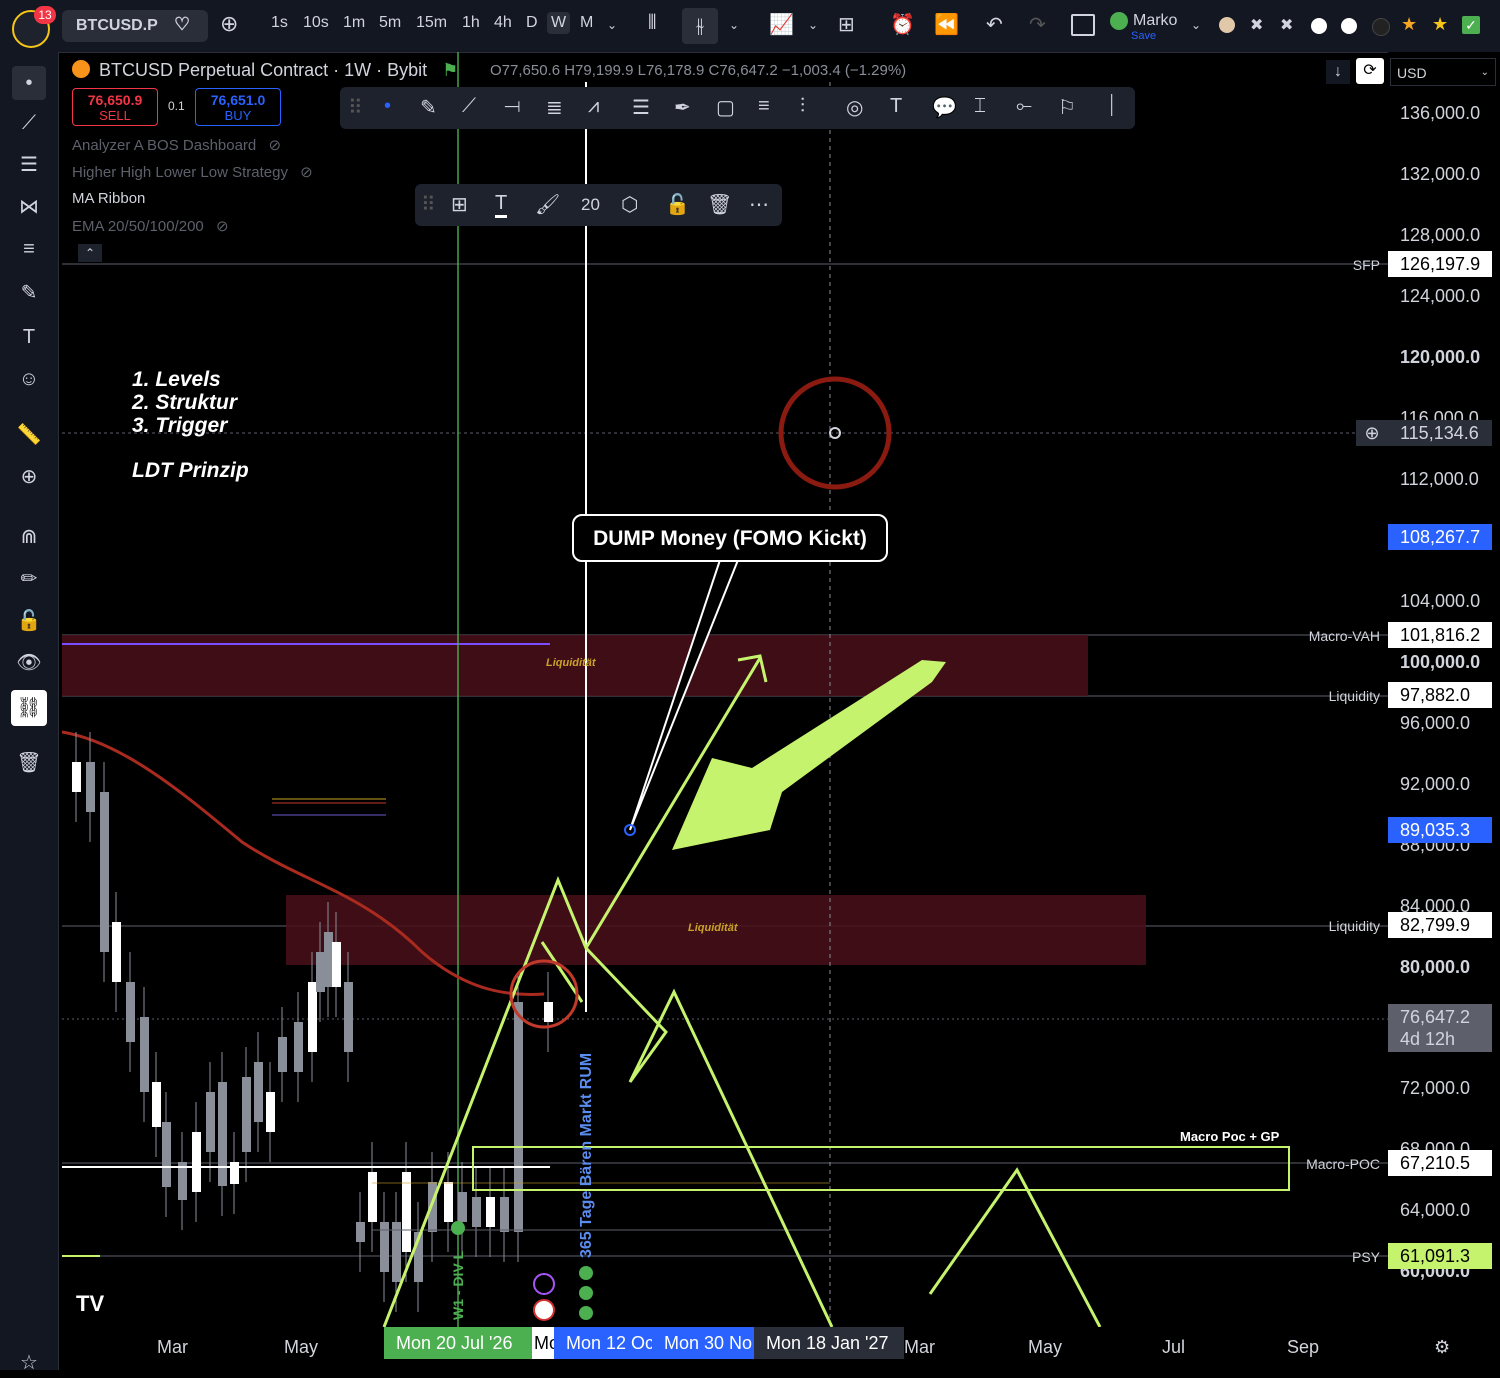  What do you see at coordinates (29, 663) in the screenshot?
I see `eye-icon: 👁` at bounding box center [29, 663].